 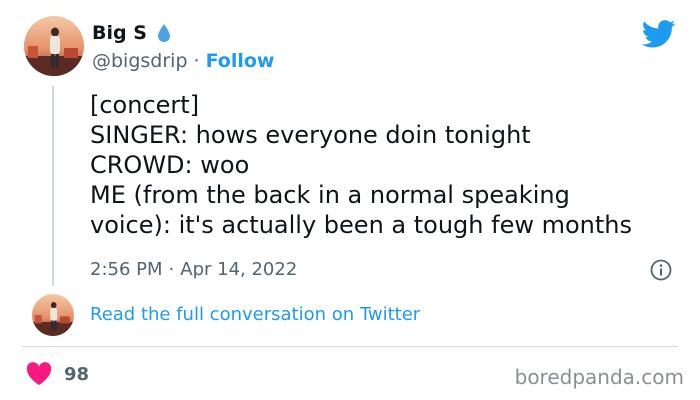 I want to click on follow-button: Follow, so click(x=240, y=61).